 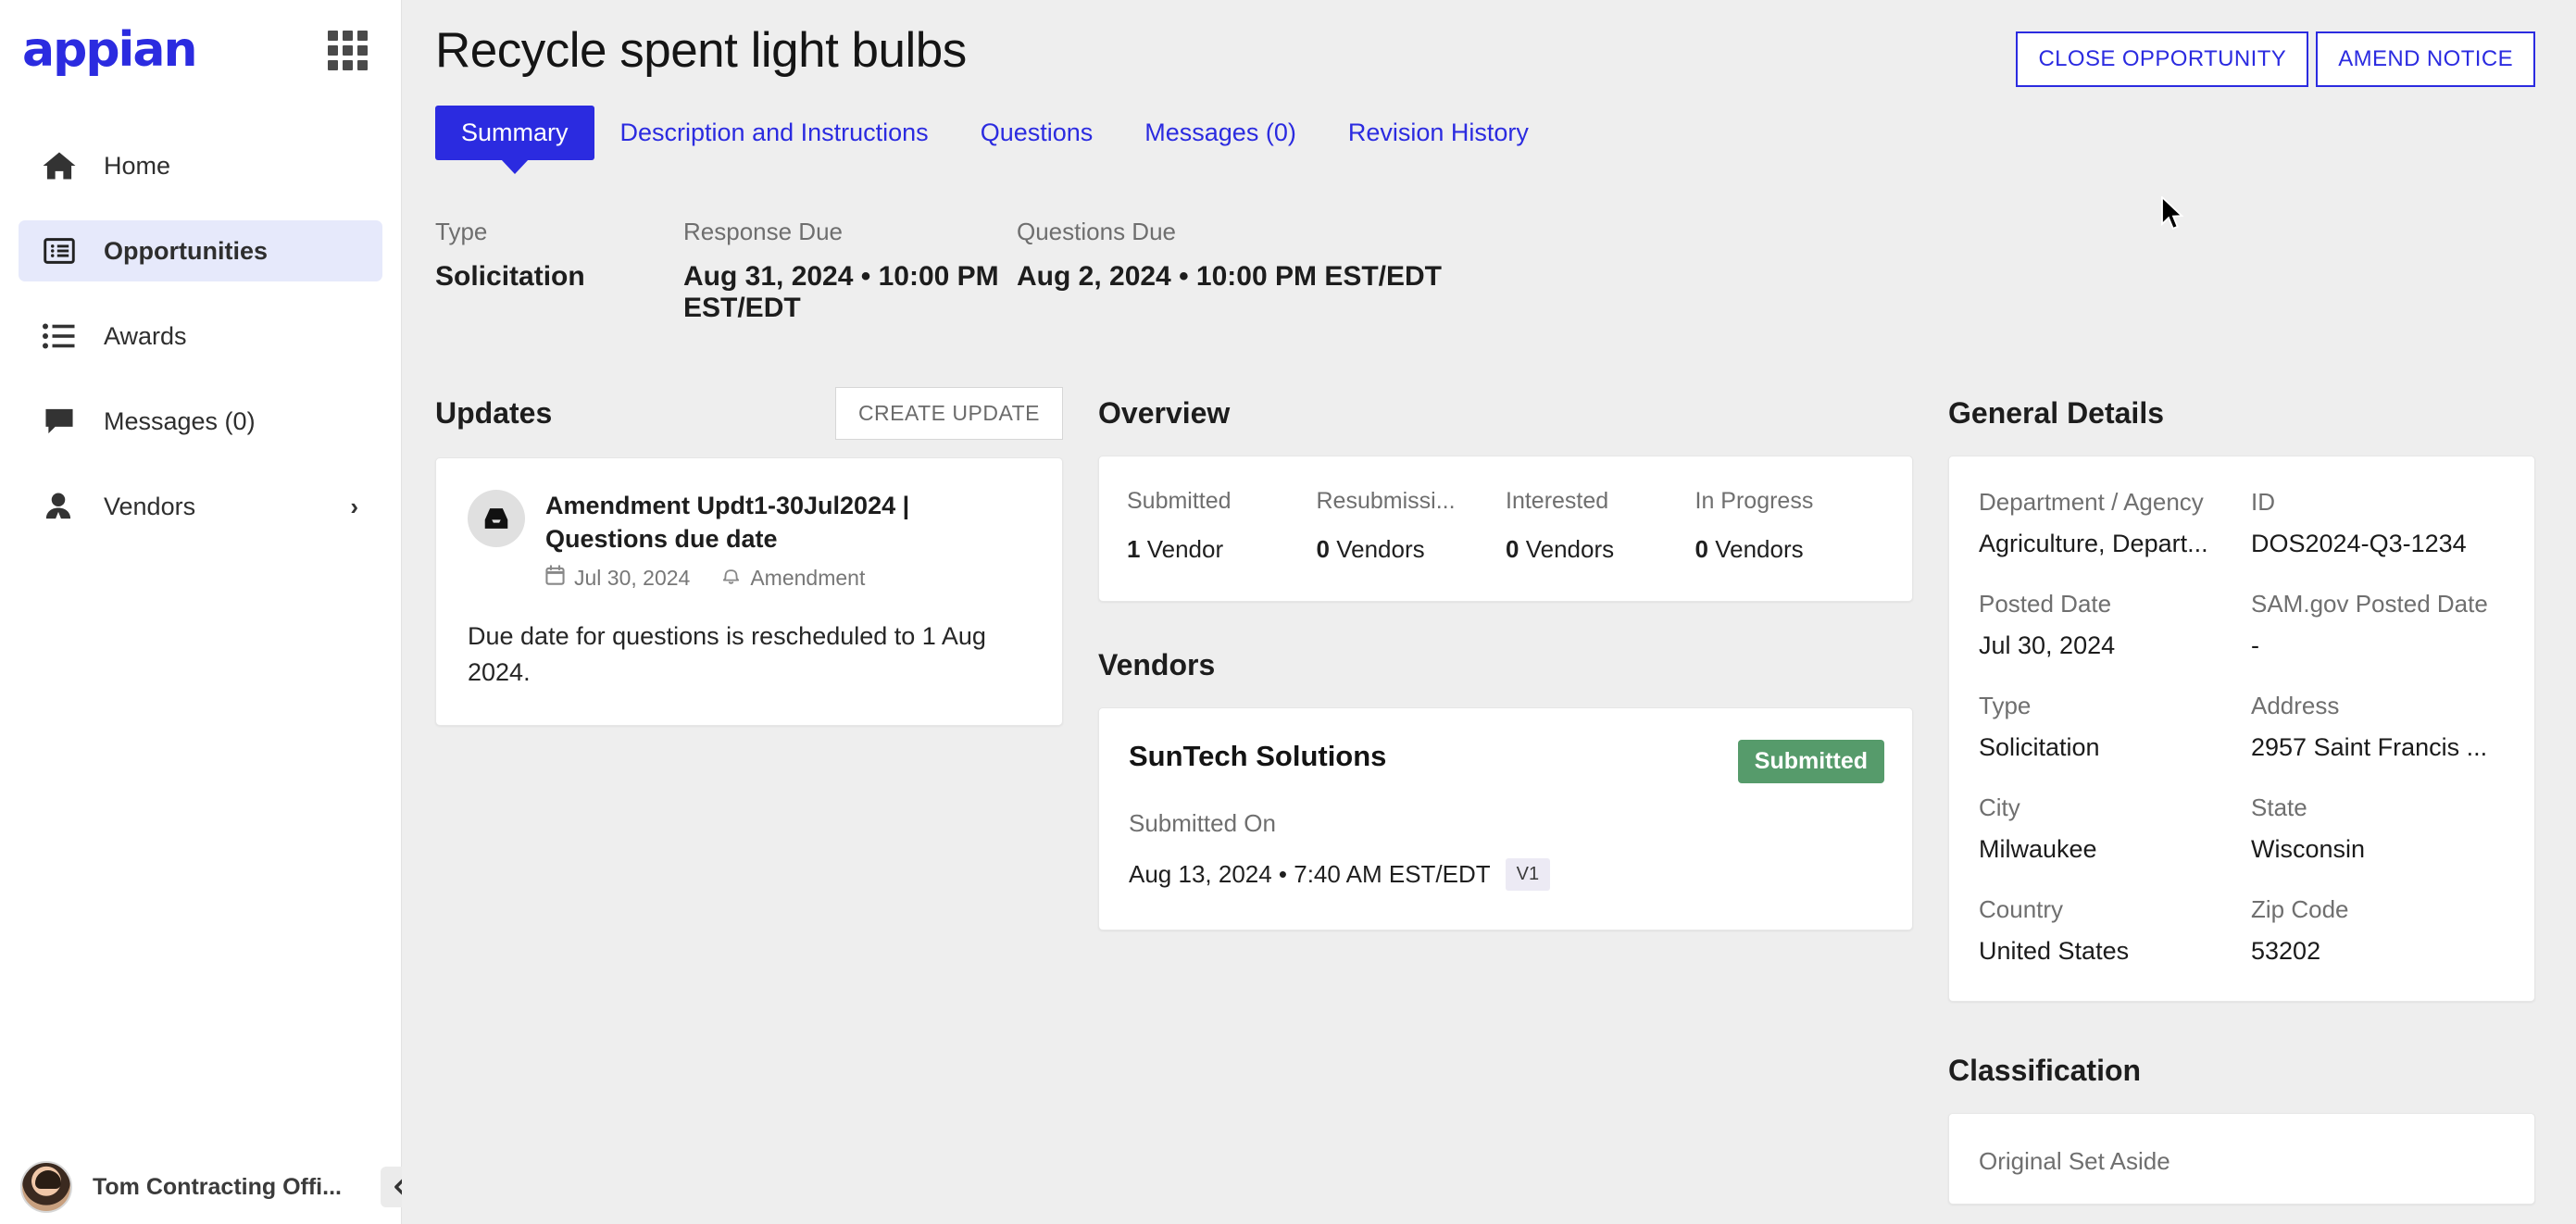 I want to click on meta-type: Type Solicitation, so click(x=559, y=271).